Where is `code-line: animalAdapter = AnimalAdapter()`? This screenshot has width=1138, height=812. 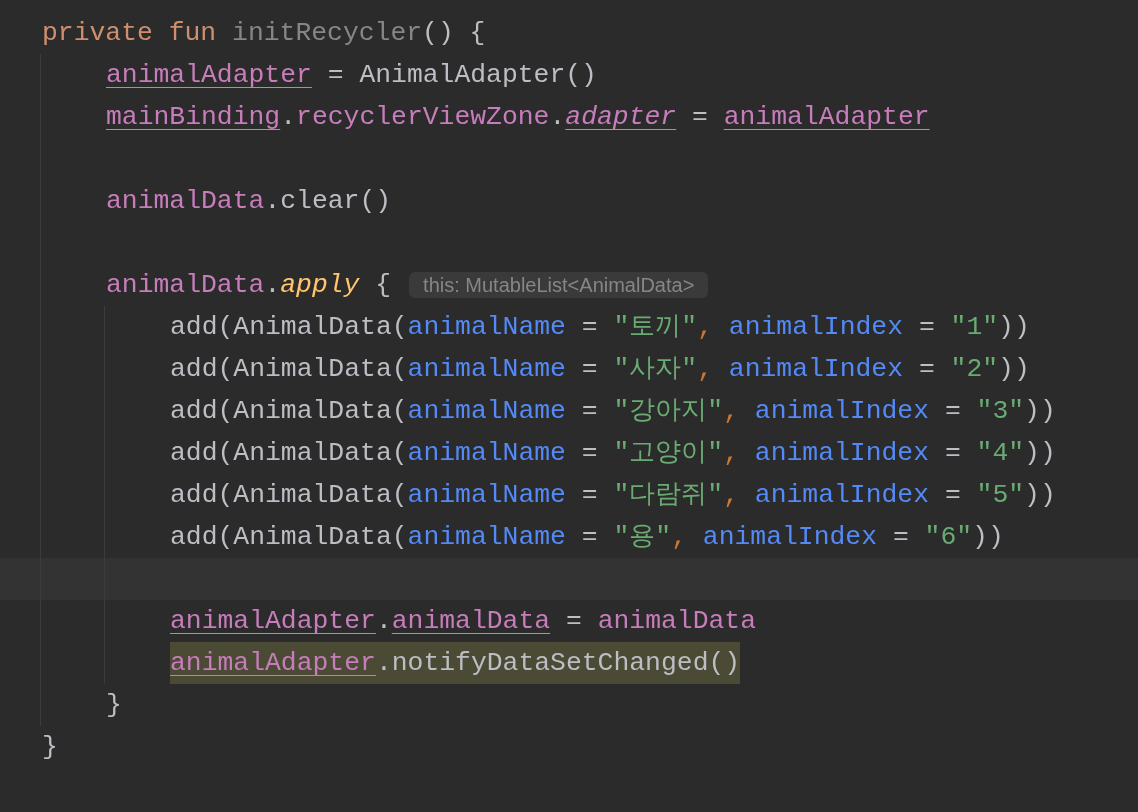 code-line: animalAdapter = AnimalAdapter() is located at coordinates (351, 75).